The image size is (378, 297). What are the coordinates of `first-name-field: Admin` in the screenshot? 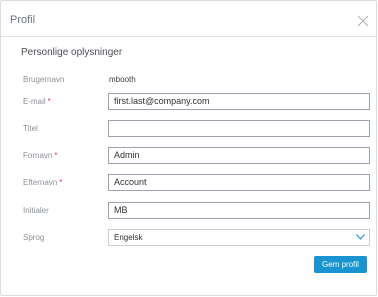 It's located at (239, 155).